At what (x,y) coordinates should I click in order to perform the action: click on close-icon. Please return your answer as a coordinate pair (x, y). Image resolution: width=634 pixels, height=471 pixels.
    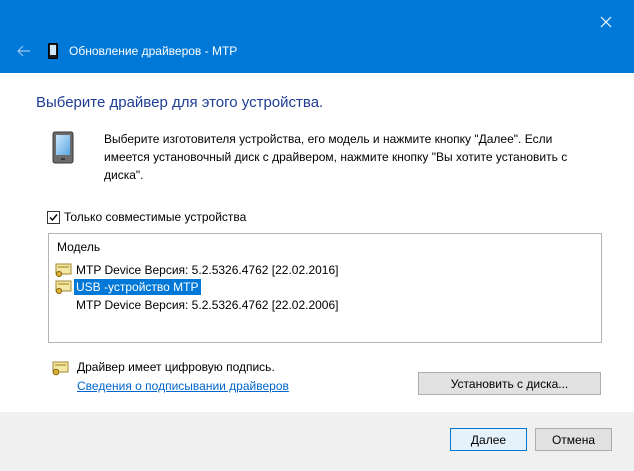
    Looking at the image, I should click on (606, 22).